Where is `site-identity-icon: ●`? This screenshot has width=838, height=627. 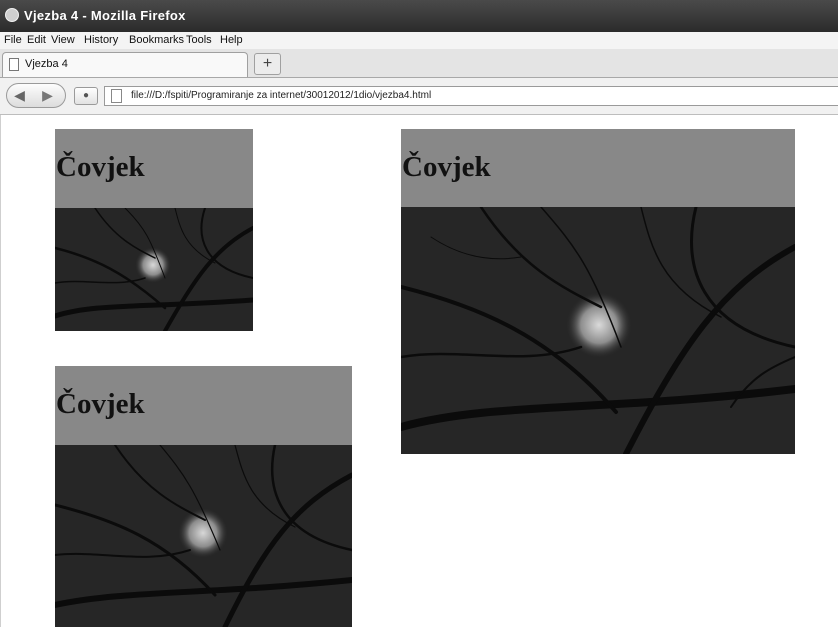 site-identity-icon: ● is located at coordinates (86, 96).